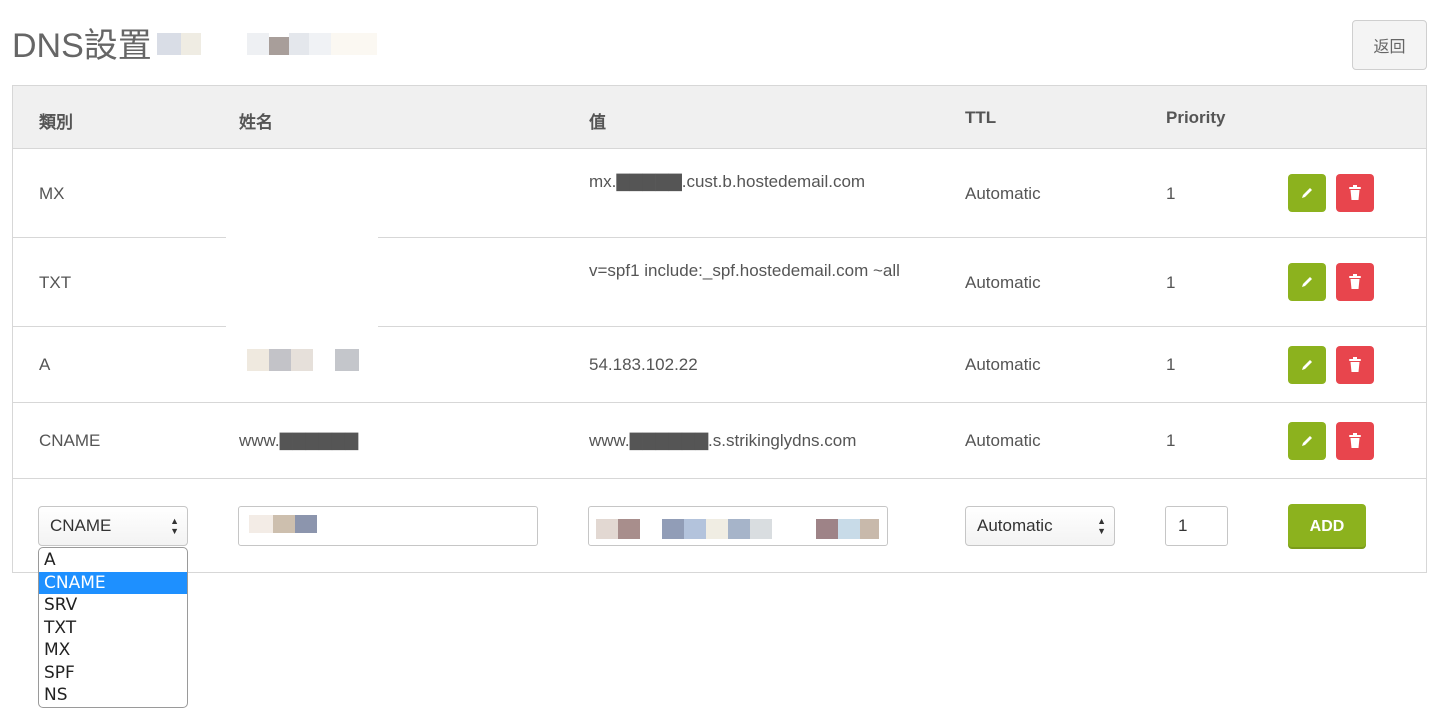 This screenshot has height=715, width=1434. I want to click on record-value: mx.▇▇▇▇▇.cust.b.hostedemail.com, so click(727, 181).